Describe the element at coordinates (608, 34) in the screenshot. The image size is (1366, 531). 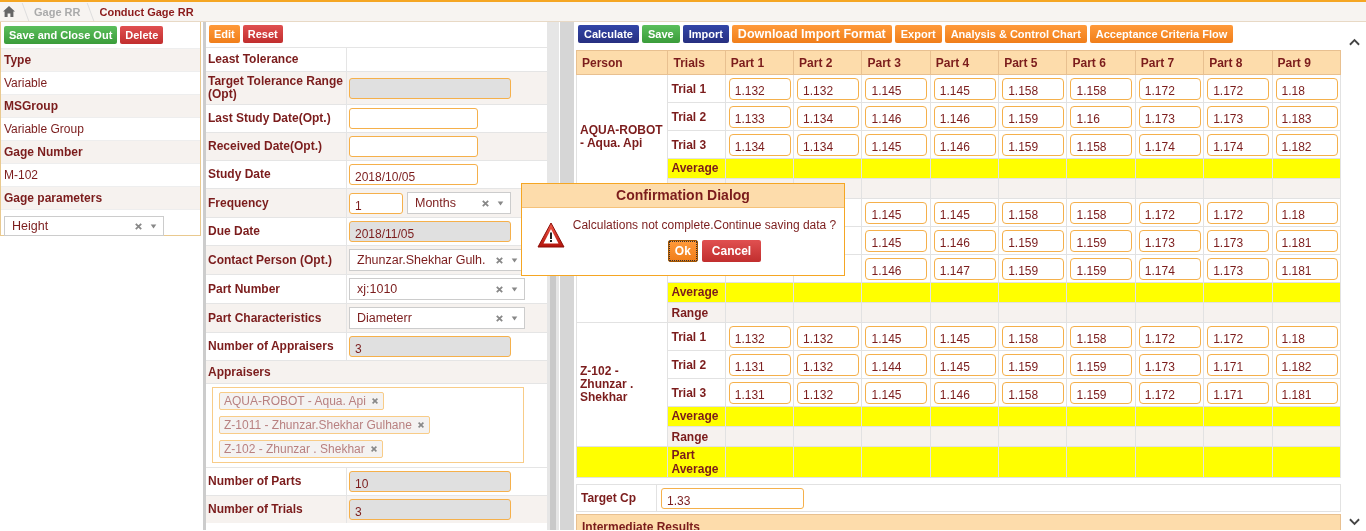
I see `button: Calculate` at that location.